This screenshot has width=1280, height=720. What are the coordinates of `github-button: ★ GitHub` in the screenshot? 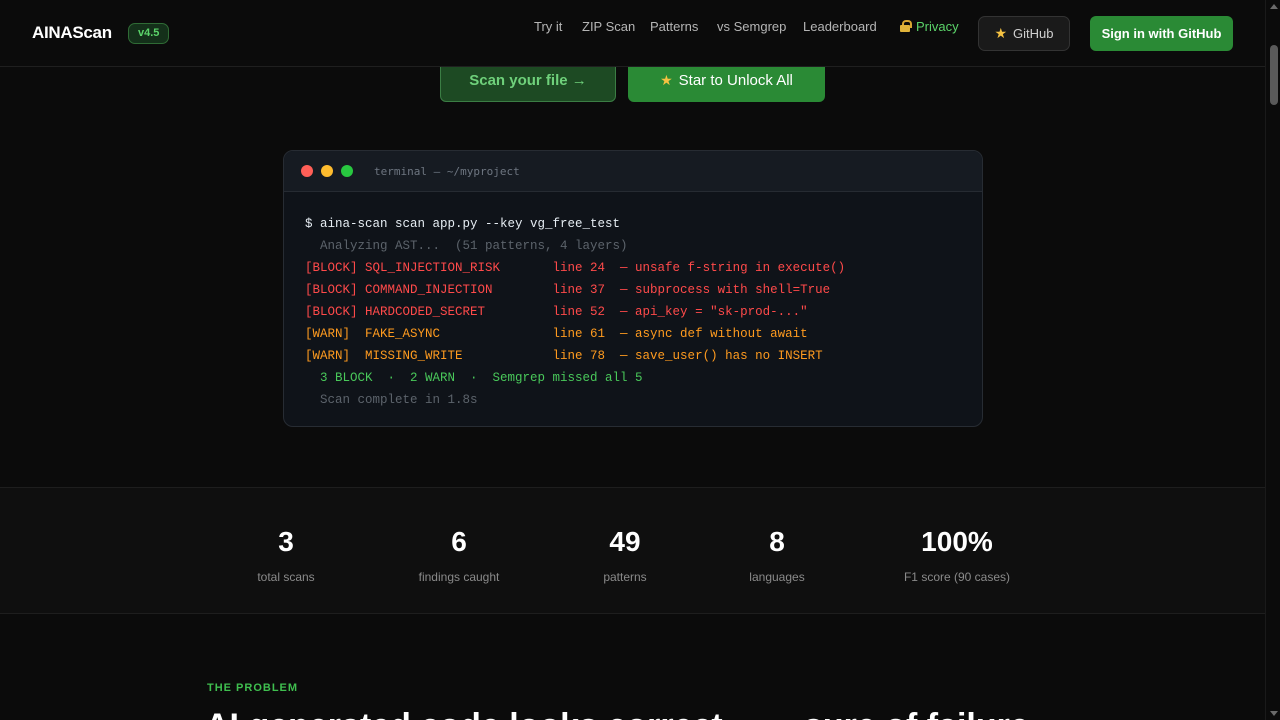 It's located at (1024, 33).